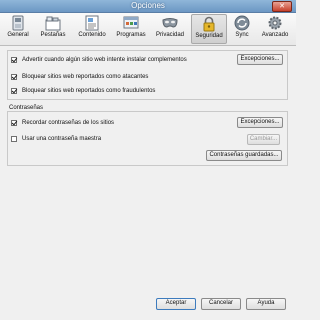 Image resolution: width=320 pixels, height=320 pixels. I want to click on window-title: Opciones, so click(148, 5).